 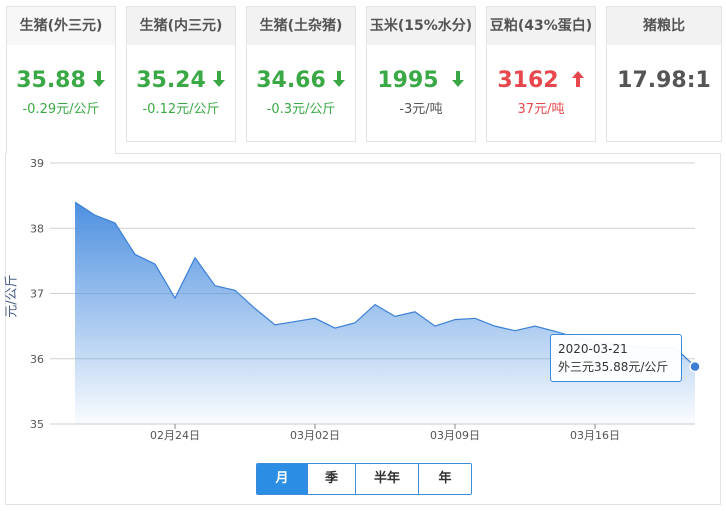 I want to click on highlight-point, so click(x=695, y=366).